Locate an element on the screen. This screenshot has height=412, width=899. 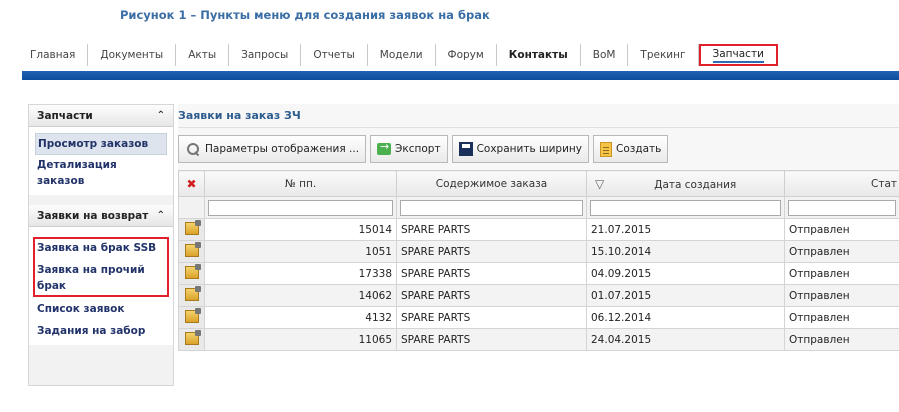
nav-item-requests: Запросы is located at coordinates (265, 55).